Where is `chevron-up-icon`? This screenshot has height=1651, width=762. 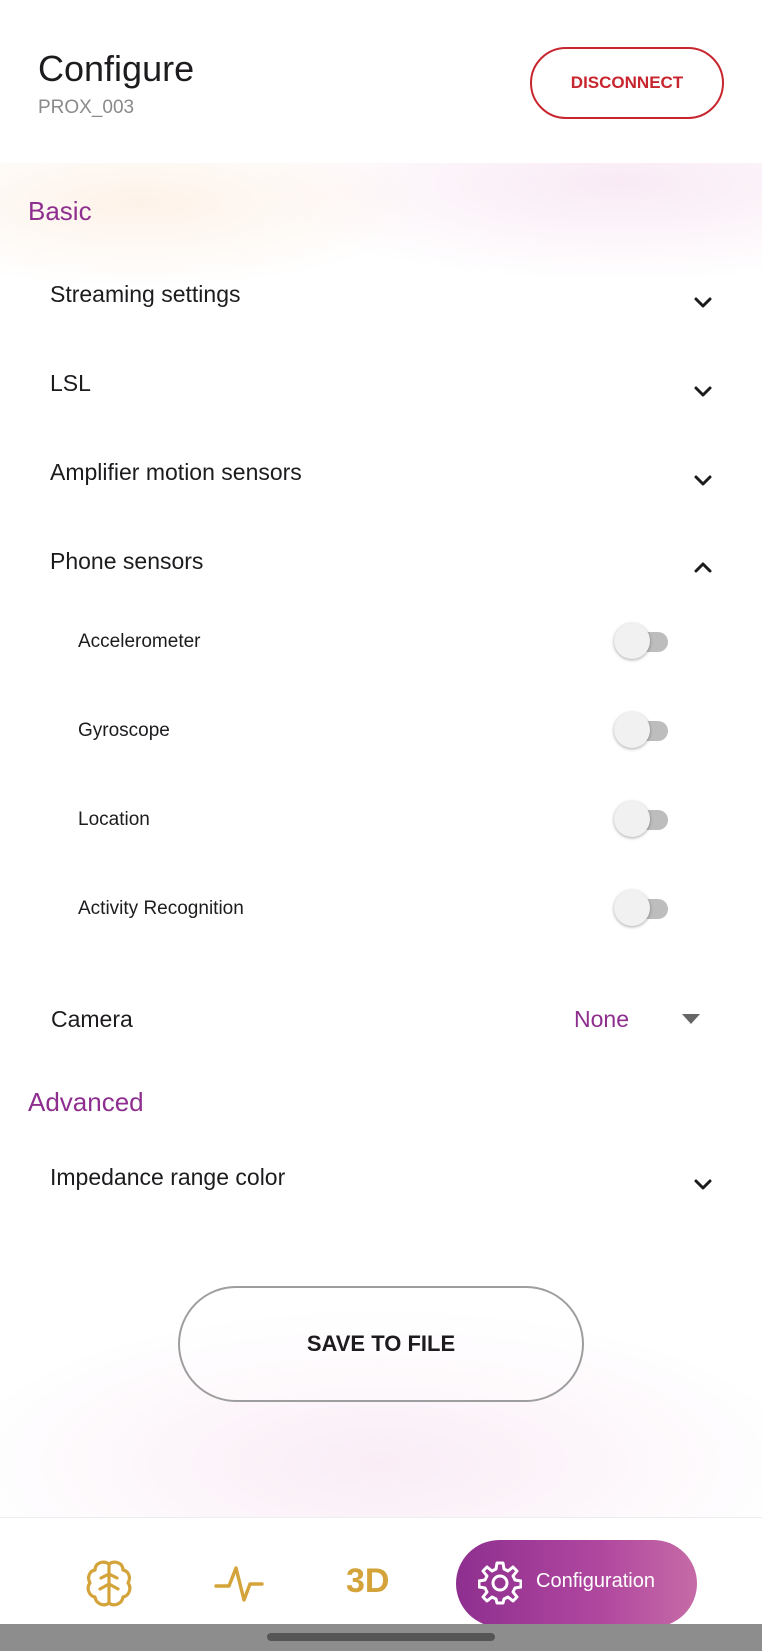 chevron-up-icon is located at coordinates (703, 568).